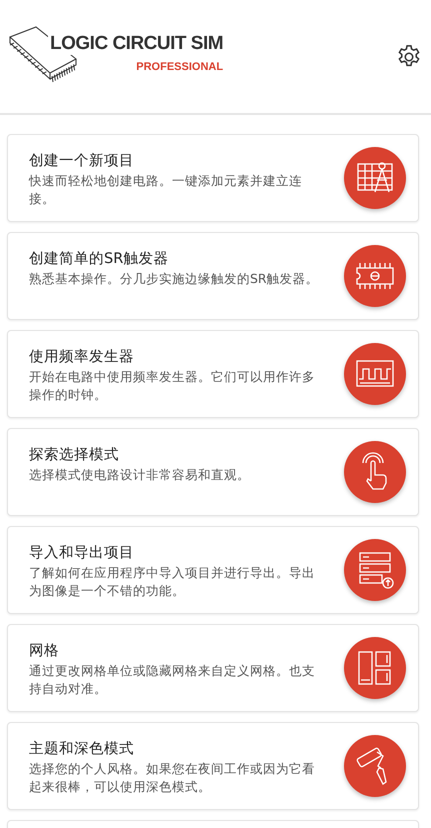  Describe the element at coordinates (74, 455) in the screenshot. I see `card-title: 探索选择模式` at that location.